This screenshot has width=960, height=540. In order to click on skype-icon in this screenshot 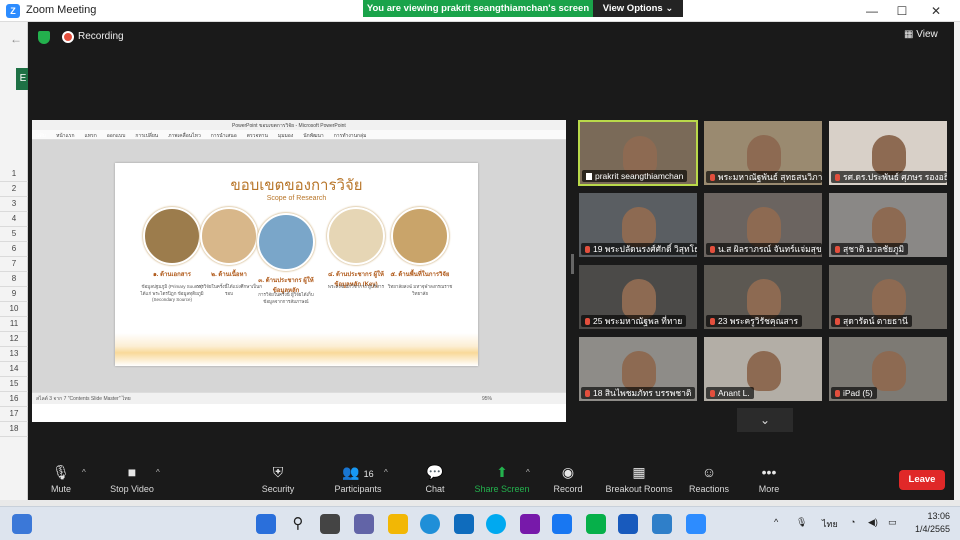, I will do `click(496, 524)`.